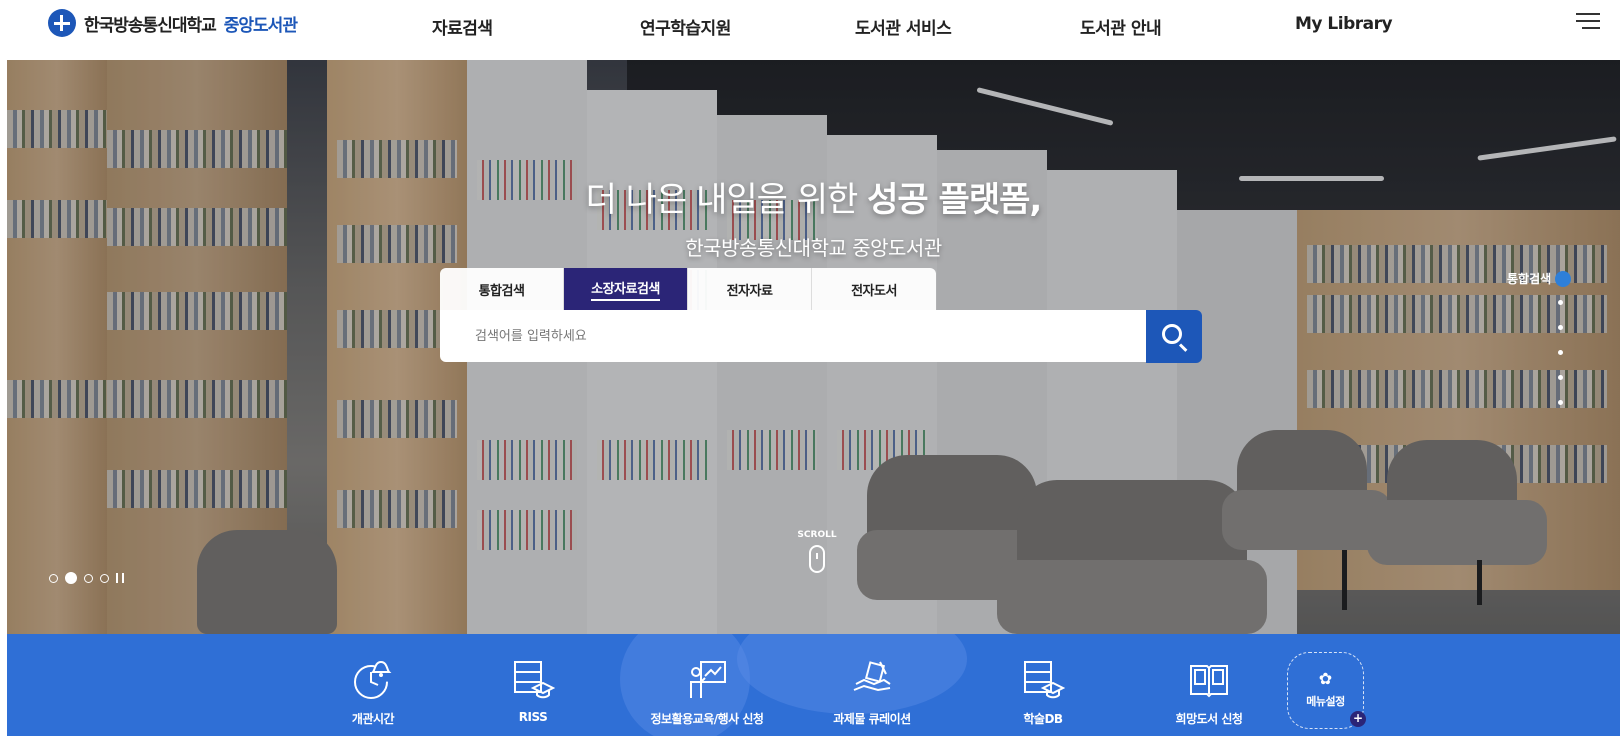 The image size is (1620, 736). I want to click on slide-dot-active, so click(71, 578).